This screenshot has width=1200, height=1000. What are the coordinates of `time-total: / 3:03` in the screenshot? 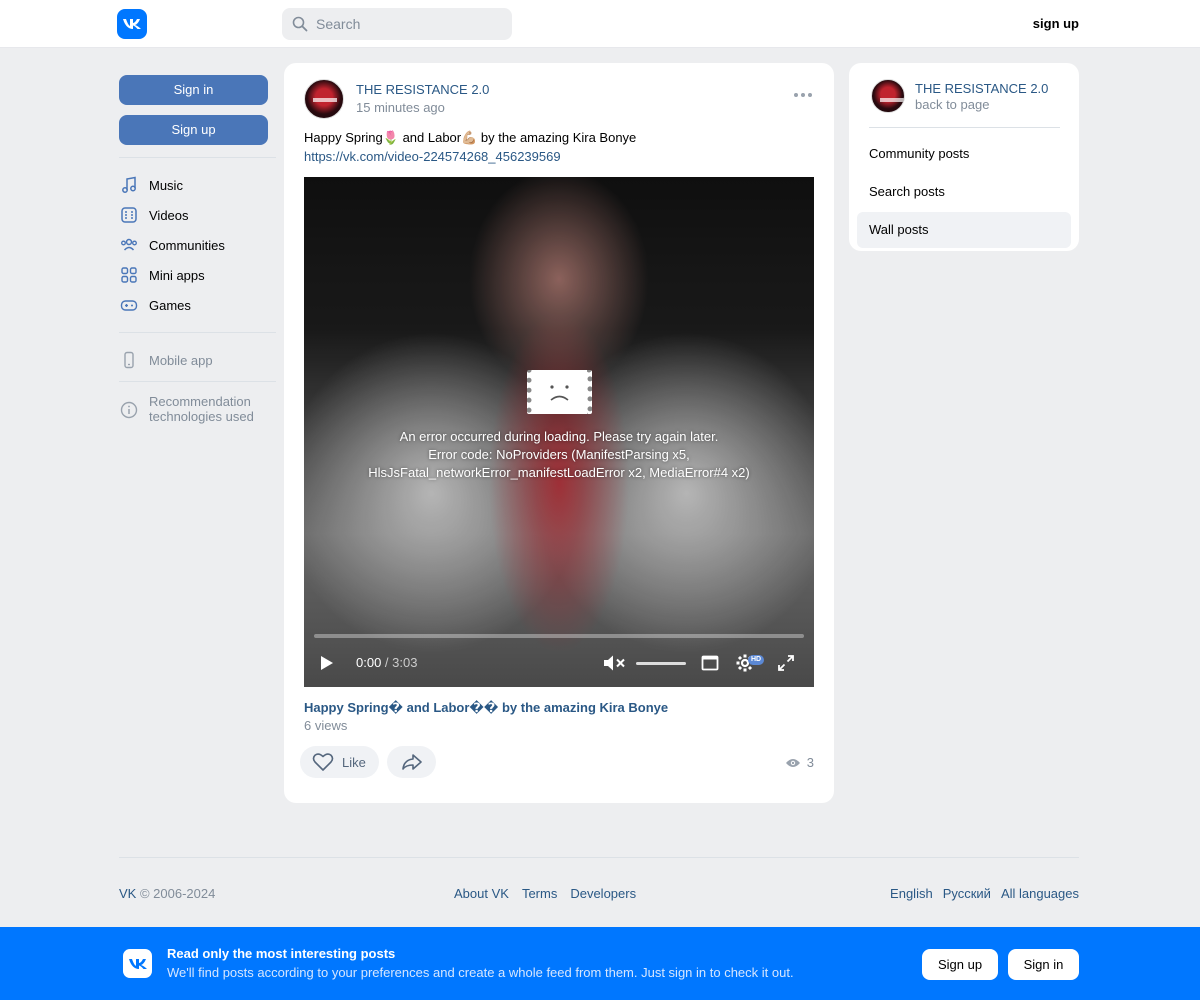 It's located at (399, 662).